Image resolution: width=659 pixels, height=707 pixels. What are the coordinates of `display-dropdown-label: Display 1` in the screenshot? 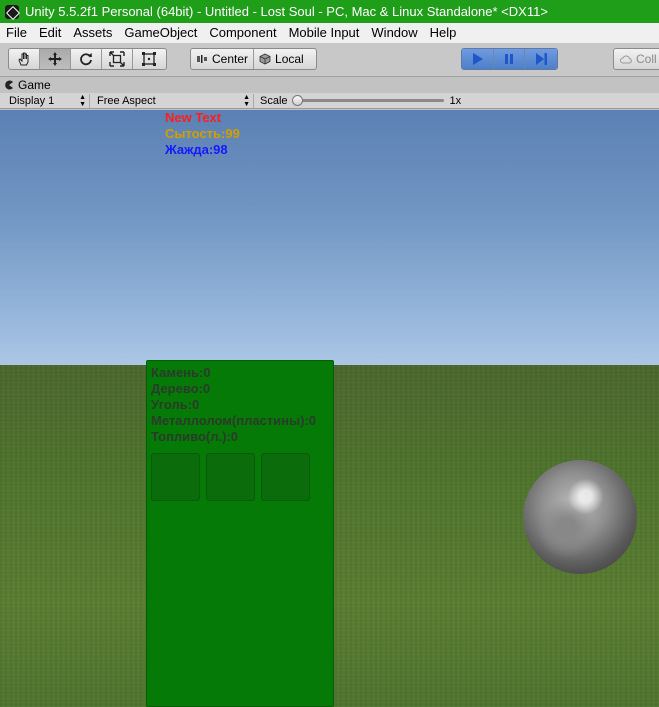 It's located at (32, 100).